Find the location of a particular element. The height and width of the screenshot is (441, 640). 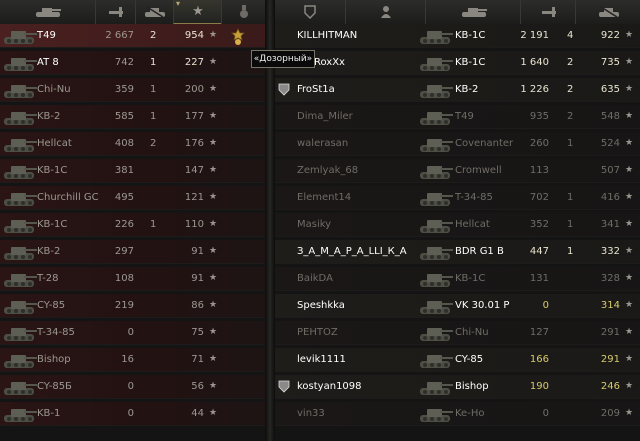

left-team-row: T-28 108 91 ★ is located at coordinates (132, 279).